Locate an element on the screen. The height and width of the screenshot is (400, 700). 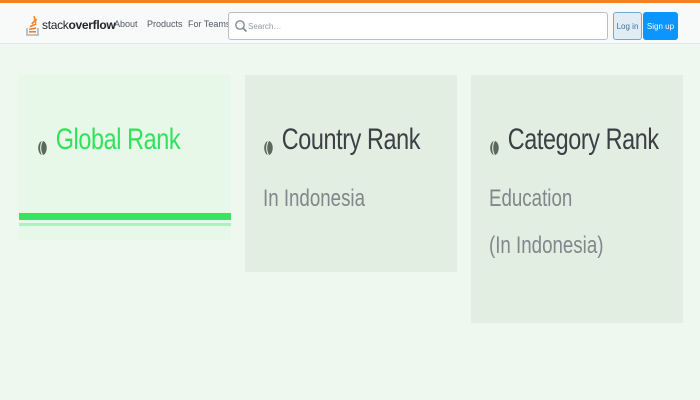
country-rank-card: Country Rank In Indonesia is located at coordinates (351, 173).